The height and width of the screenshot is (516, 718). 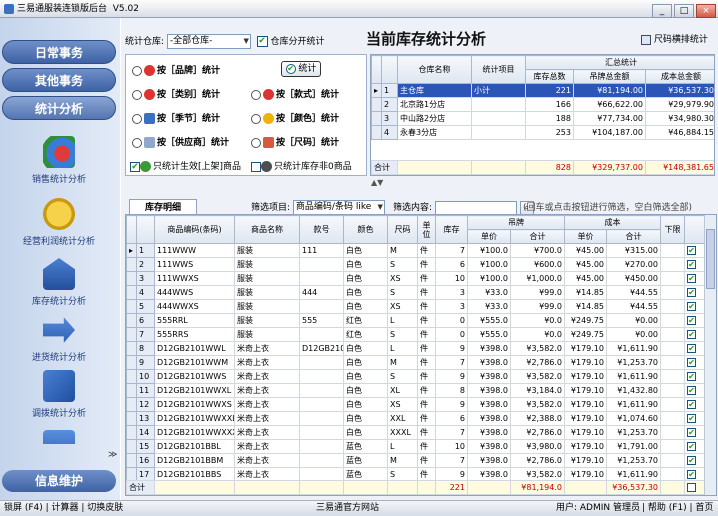 What do you see at coordinates (301, 69) in the screenshot?
I see `stat-button: ✔ 统计` at bounding box center [301, 69].